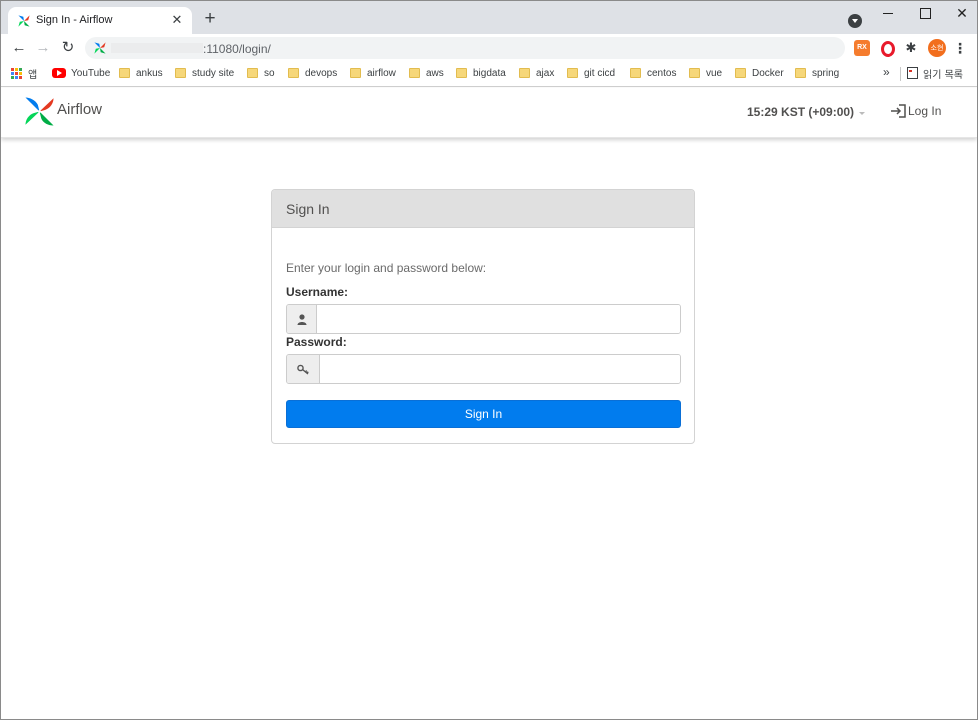 The width and height of the screenshot is (978, 720). What do you see at coordinates (19, 48) in the screenshot?
I see `back-arrow-icon: ←` at bounding box center [19, 48].